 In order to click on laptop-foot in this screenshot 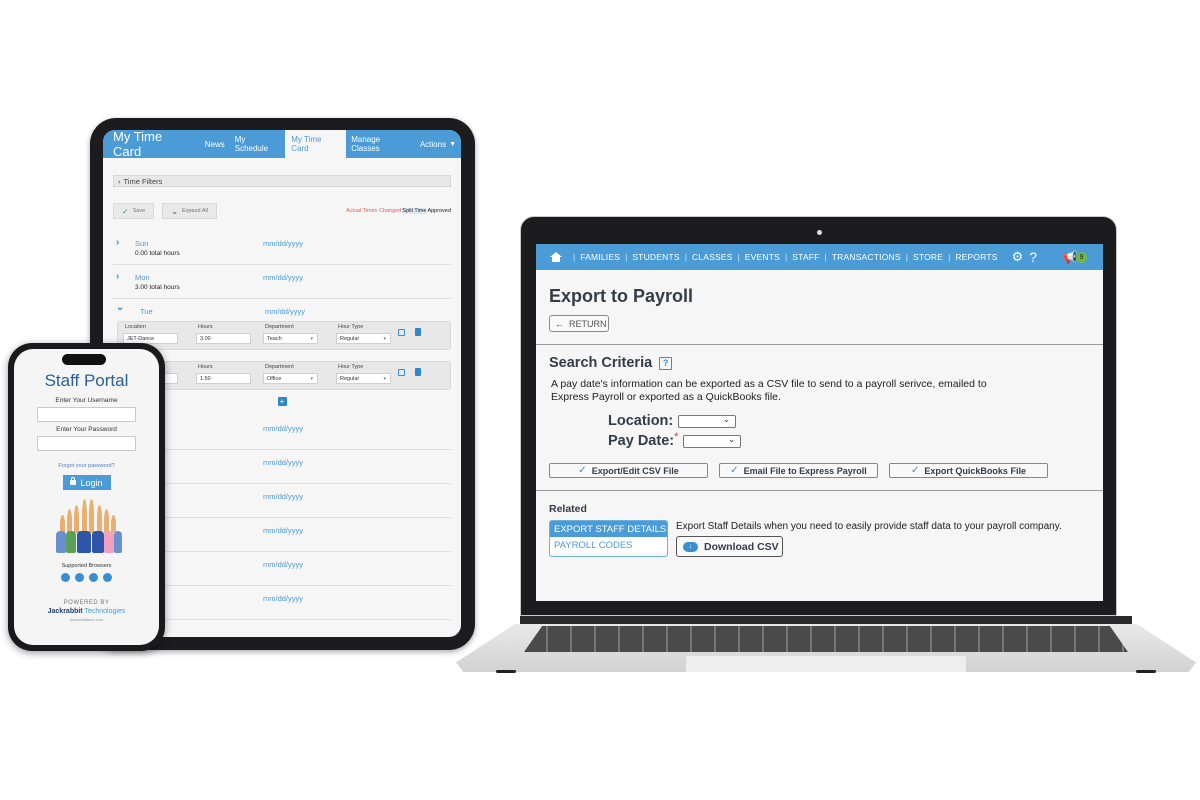, I will do `click(506, 671)`.